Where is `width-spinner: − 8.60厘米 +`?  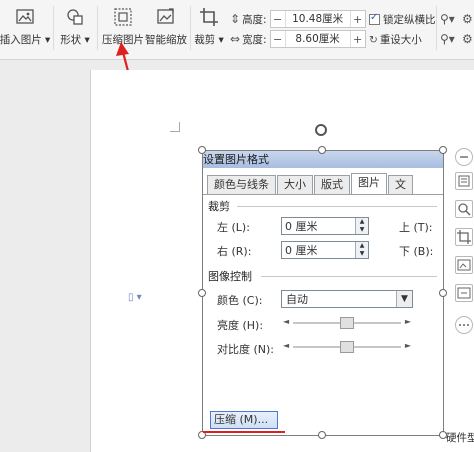
width-spinner: − 8.60厘米 + is located at coordinates (317, 39).